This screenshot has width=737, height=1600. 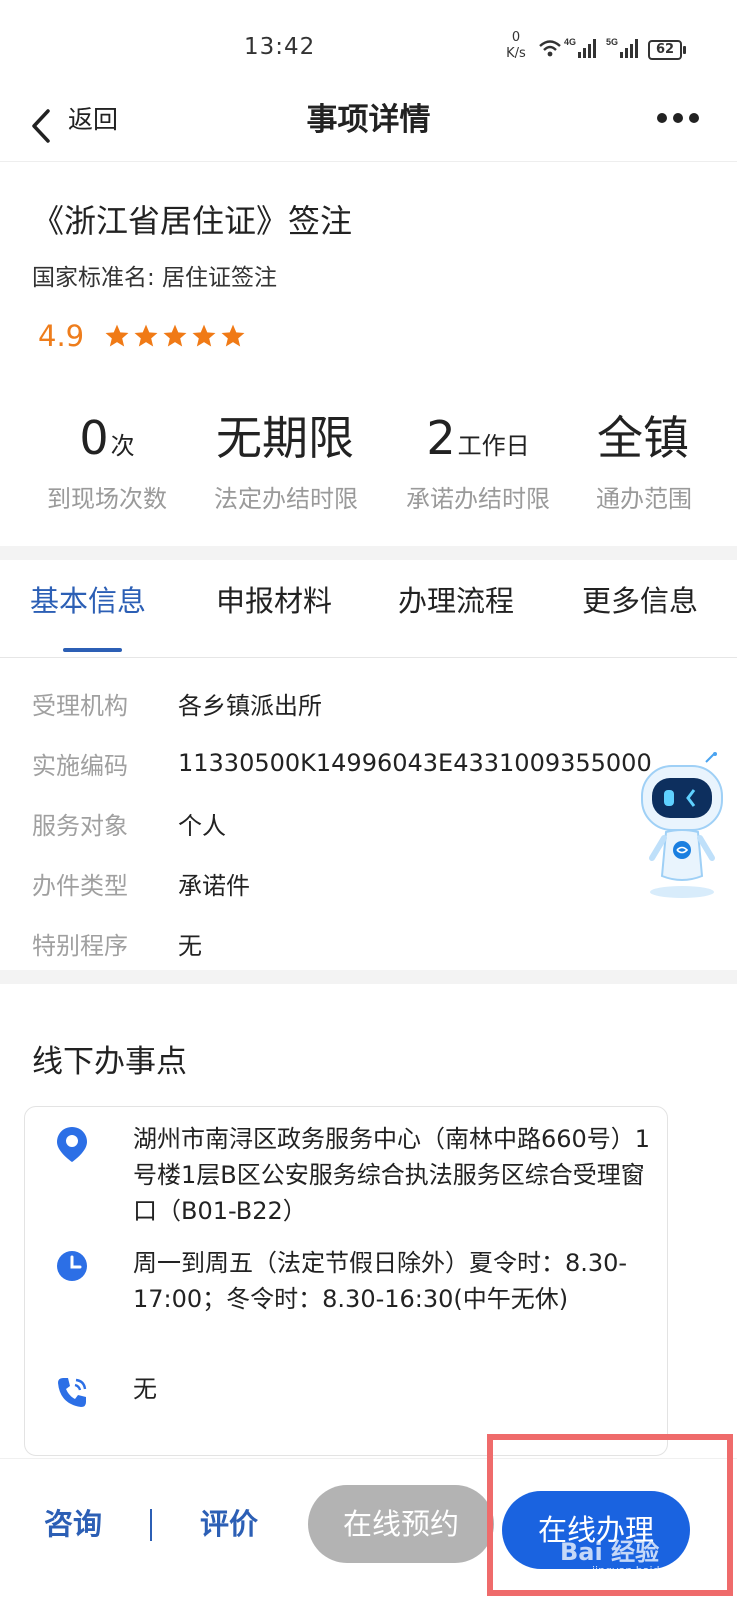 What do you see at coordinates (667, 50) in the screenshot?
I see `battery-icon: 62` at bounding box center [667, 50].